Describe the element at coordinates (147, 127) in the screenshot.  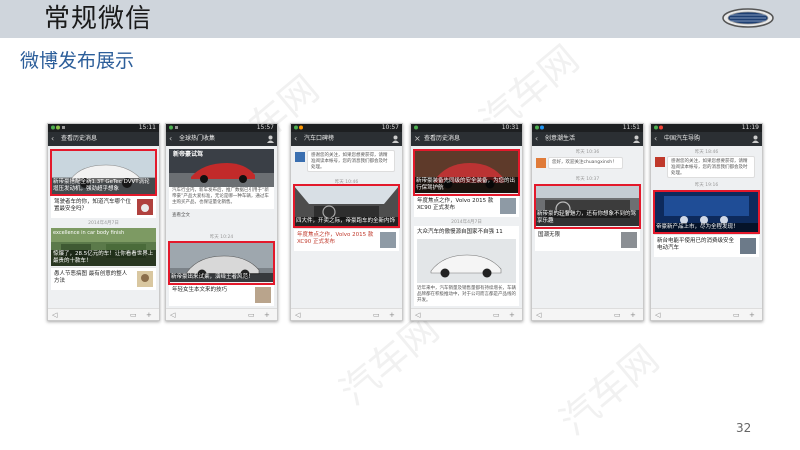
I see `status-time: 15:11` at that location.